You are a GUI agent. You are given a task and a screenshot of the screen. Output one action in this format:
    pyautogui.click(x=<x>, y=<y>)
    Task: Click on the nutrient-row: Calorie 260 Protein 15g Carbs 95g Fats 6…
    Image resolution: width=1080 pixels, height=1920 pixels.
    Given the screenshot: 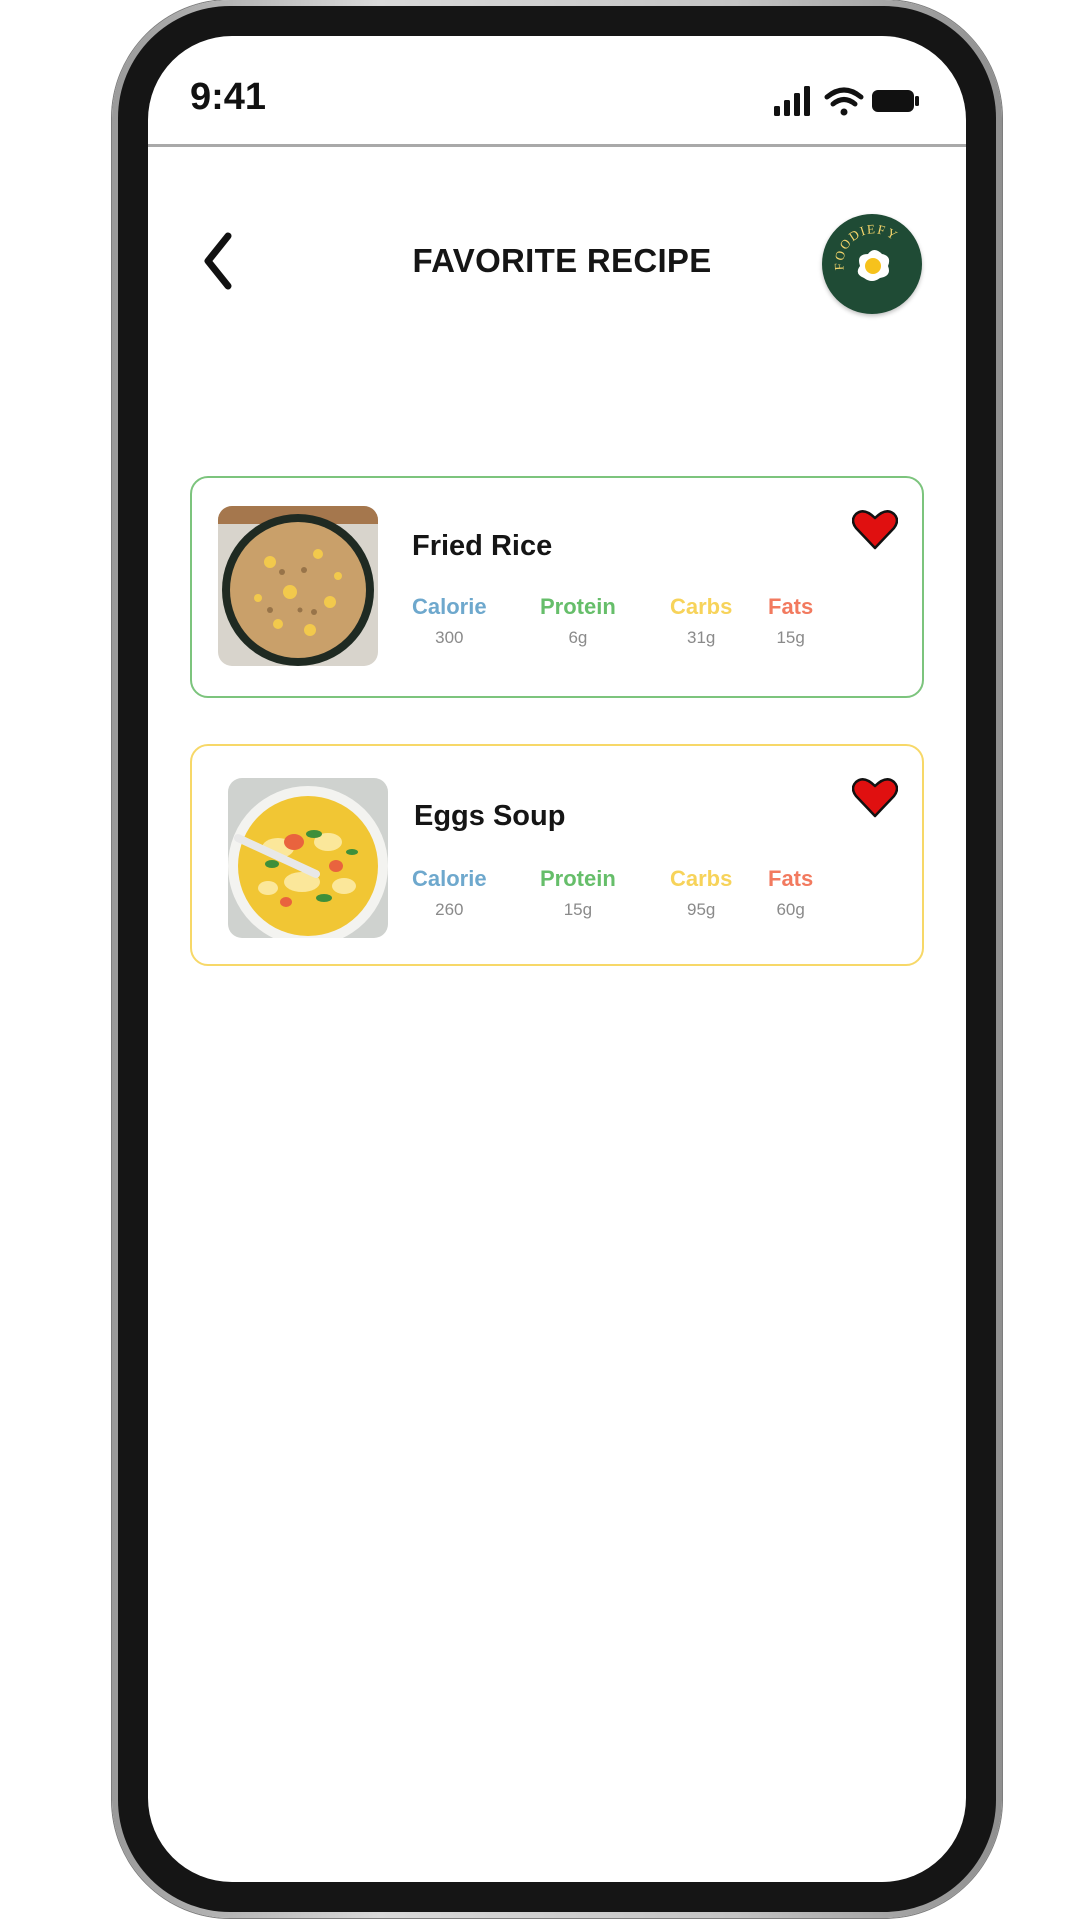 What is the action you would take?
    pyautogui.click(x=647, y=901)
    